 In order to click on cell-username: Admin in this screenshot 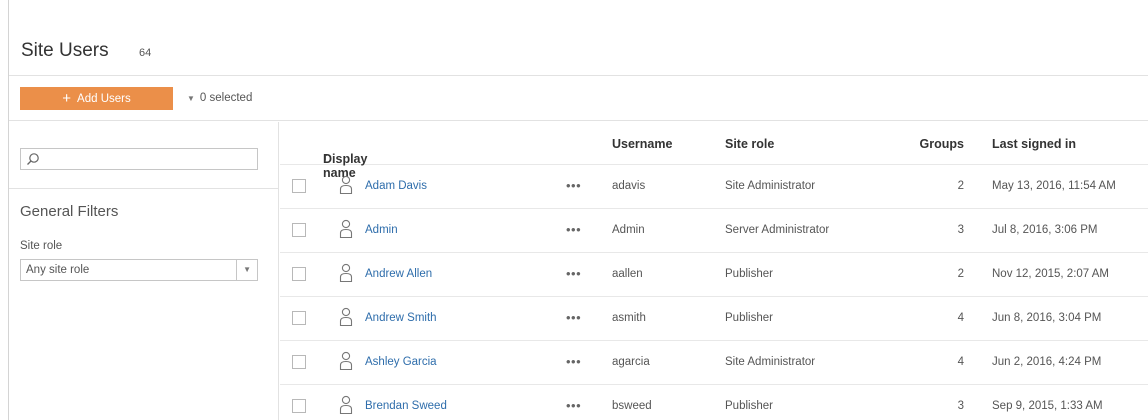, I will do `click(628, 230)`.